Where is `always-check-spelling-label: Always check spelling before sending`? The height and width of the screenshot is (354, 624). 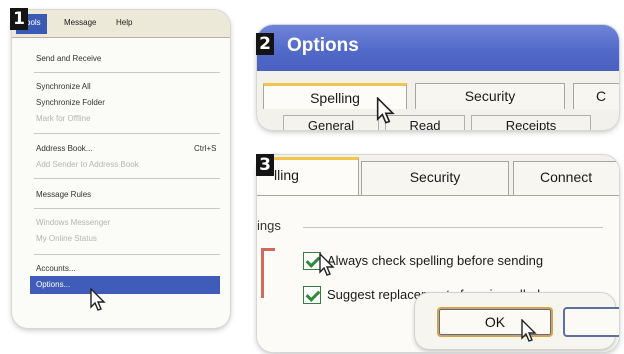 always-check-spelling-label: Always check spelling before sending is located at coordinates (435, 260).